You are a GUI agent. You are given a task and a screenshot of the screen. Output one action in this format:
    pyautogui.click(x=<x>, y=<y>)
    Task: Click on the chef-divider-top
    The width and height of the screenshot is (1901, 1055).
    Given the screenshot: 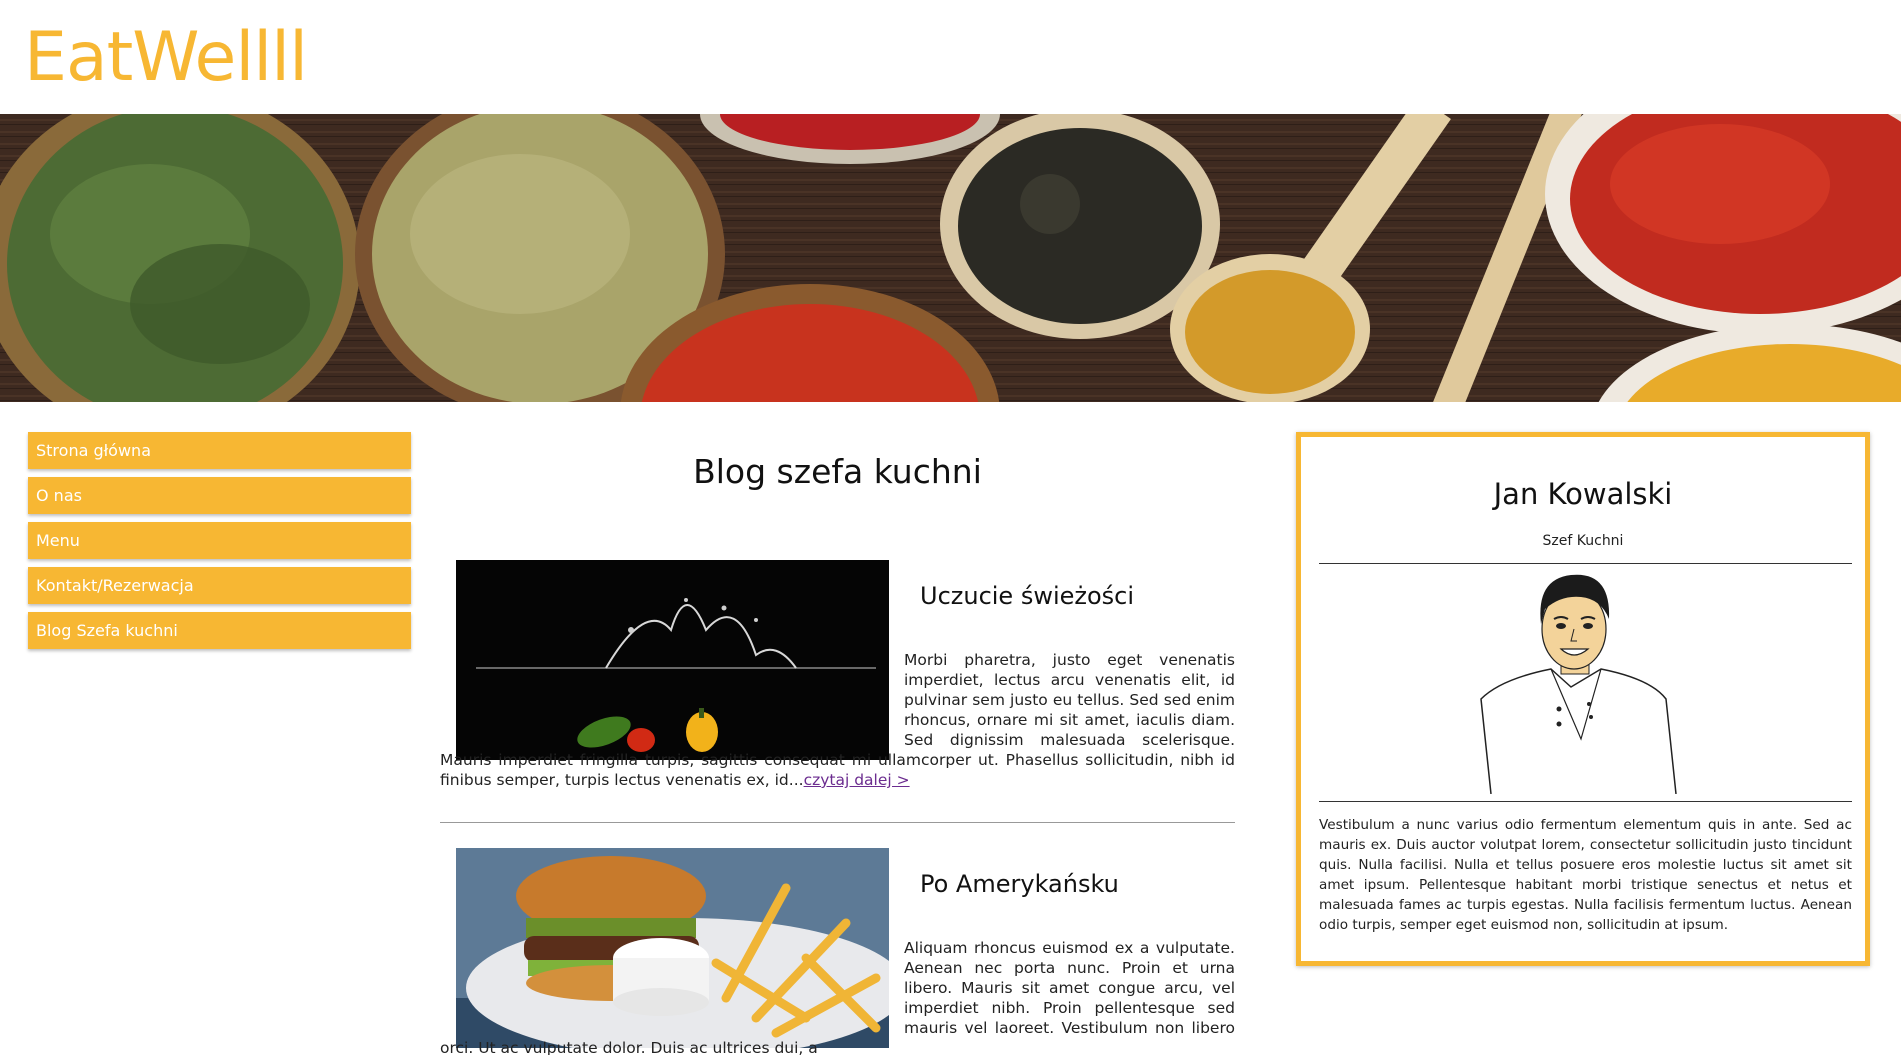 What is the action you would take?
    pyautogui.click(x=1585, y=563)
    